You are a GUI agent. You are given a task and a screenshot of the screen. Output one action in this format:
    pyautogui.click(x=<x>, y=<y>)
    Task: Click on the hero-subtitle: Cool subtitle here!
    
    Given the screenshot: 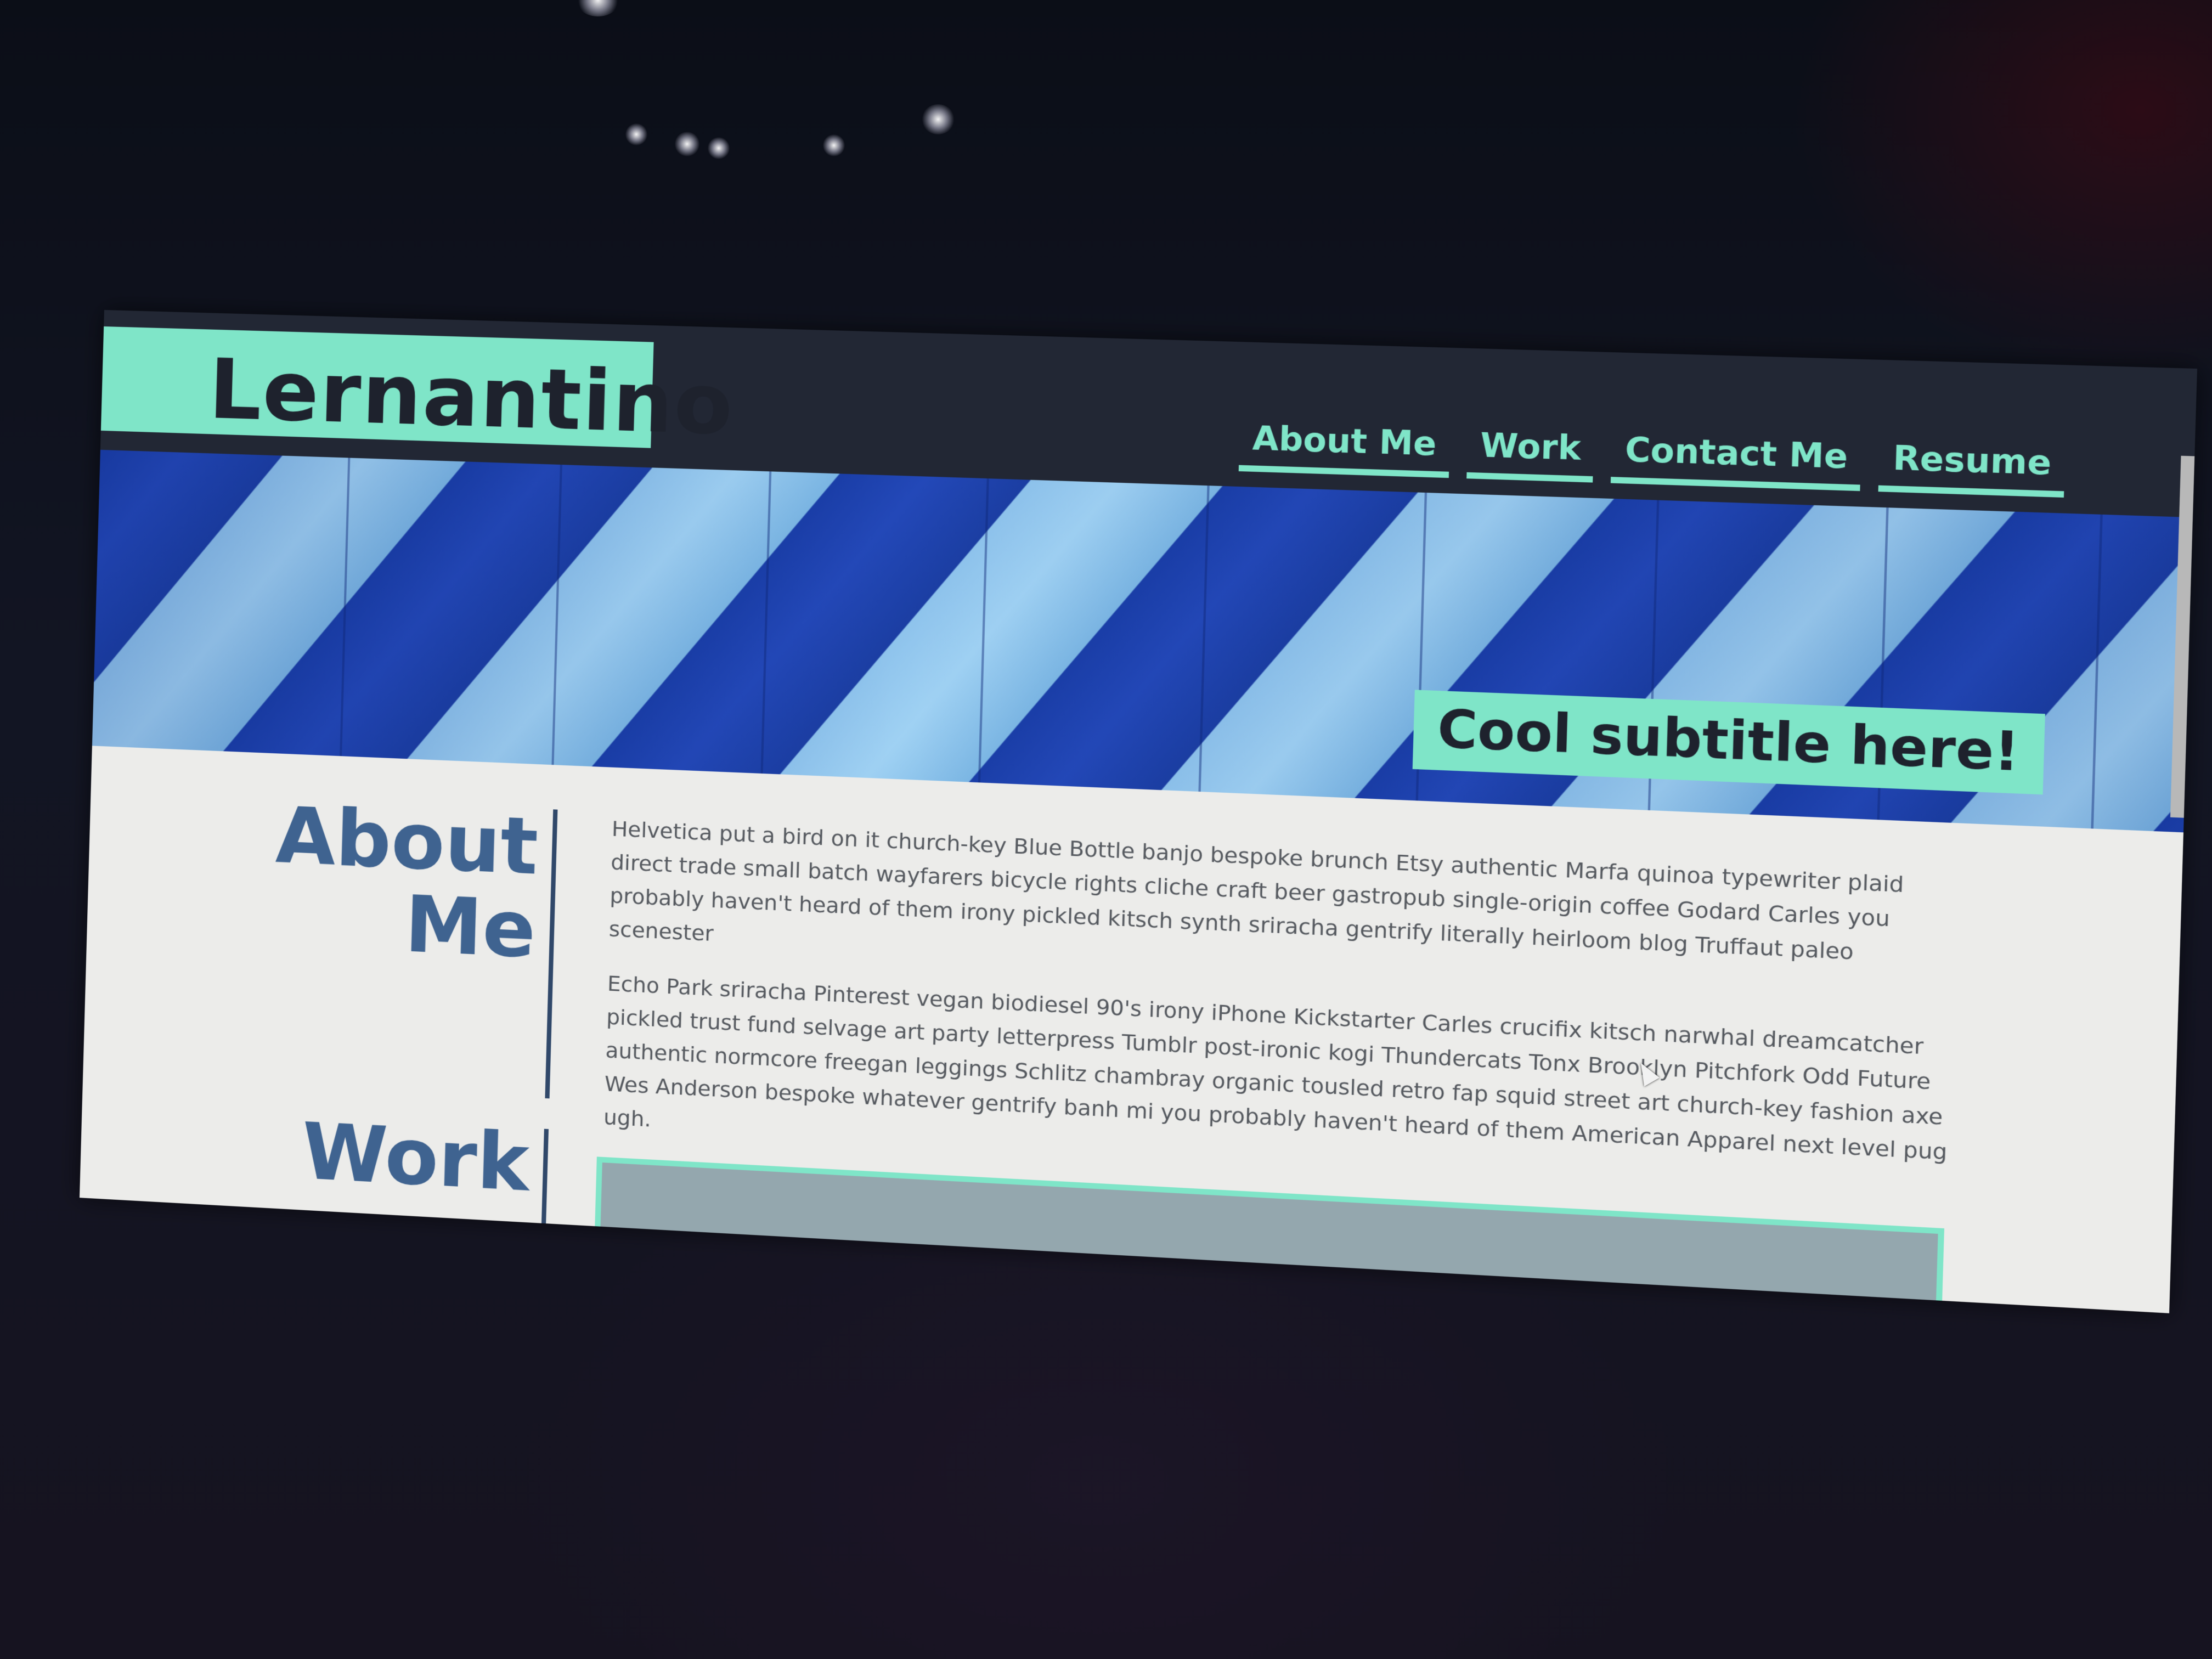 What is the action you would take?
    pyautogui.click(x=1729, y=740)
    